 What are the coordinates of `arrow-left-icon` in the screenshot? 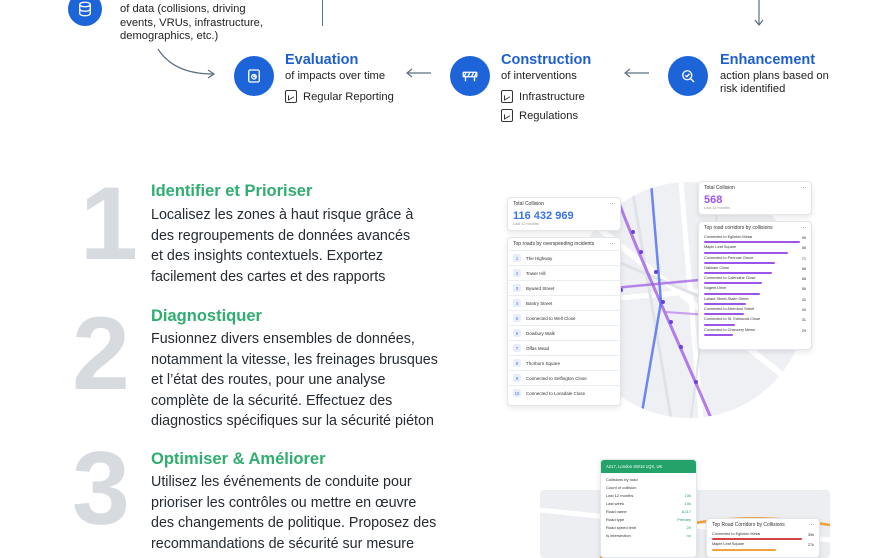 It's located at (418, 73).